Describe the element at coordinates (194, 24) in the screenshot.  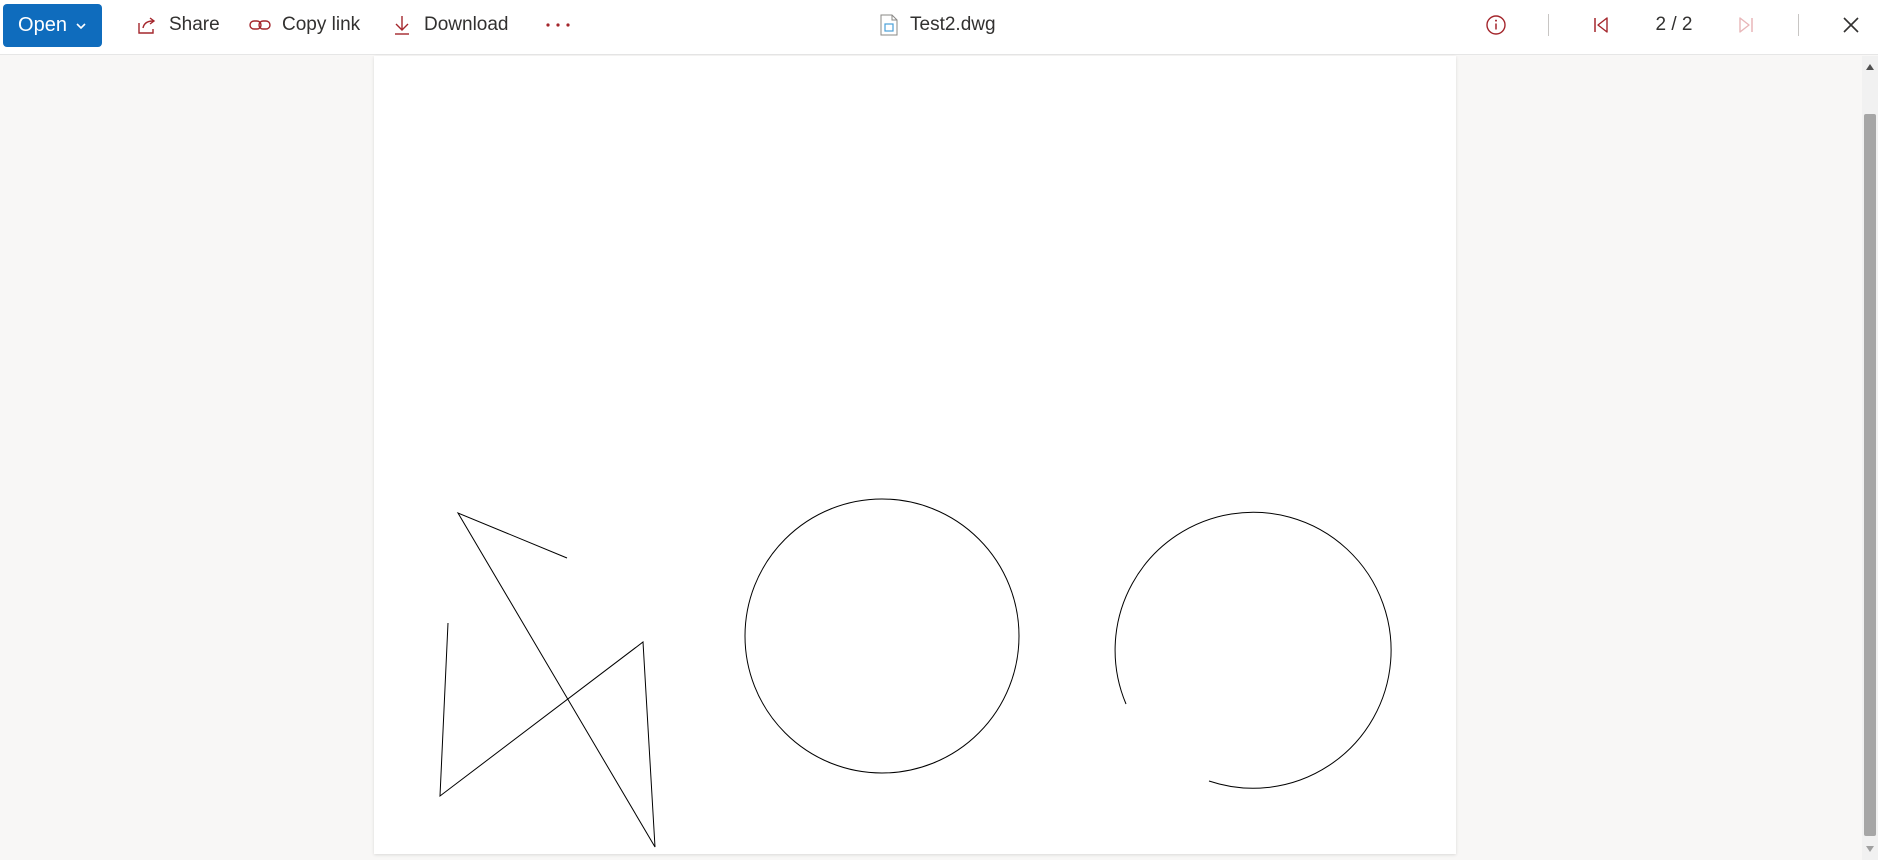
I see `share-label: Share` at that location.